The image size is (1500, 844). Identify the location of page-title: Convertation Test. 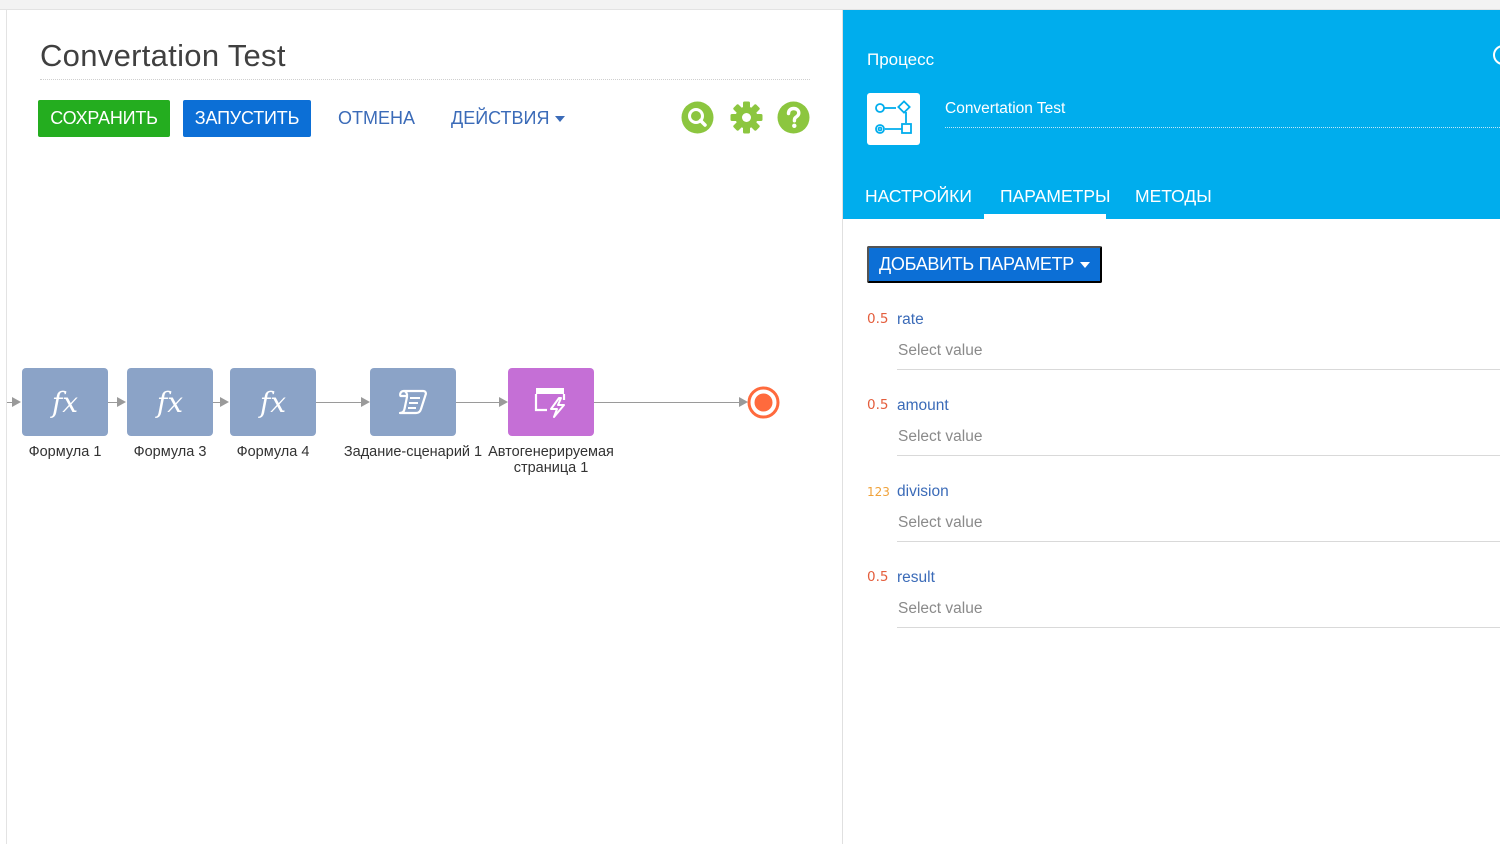
(163, 55).